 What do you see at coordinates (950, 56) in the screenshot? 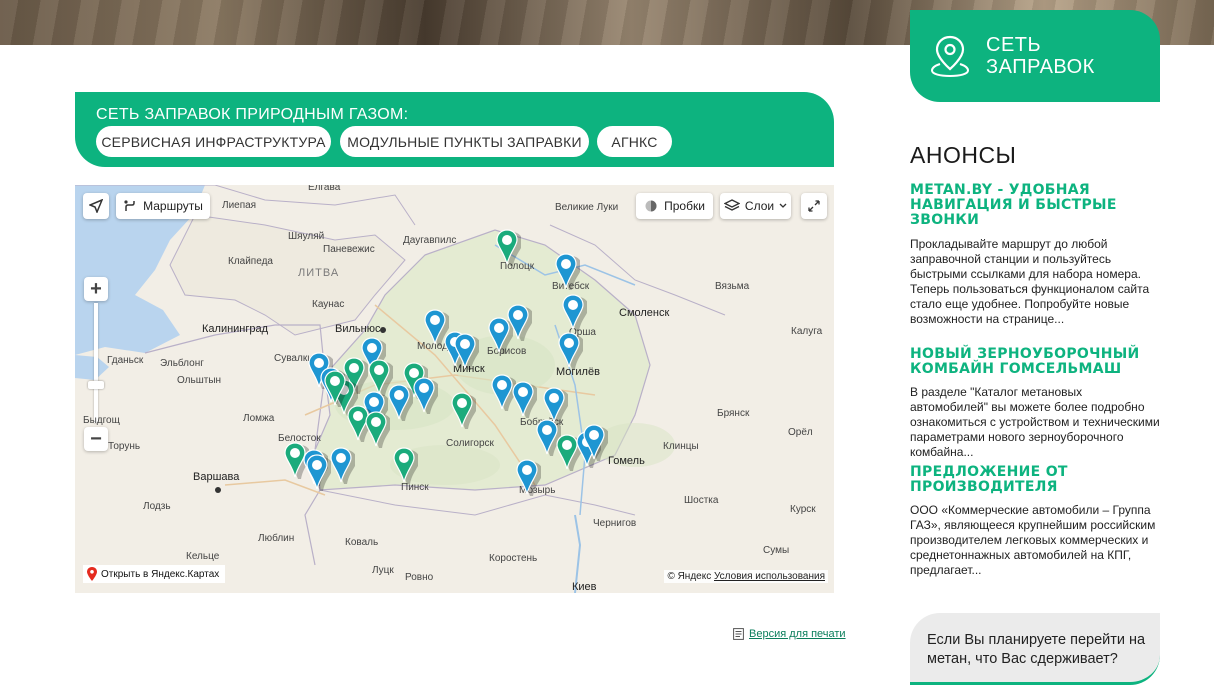
I see `map-pin-icon` at bounding box center [950, 56].